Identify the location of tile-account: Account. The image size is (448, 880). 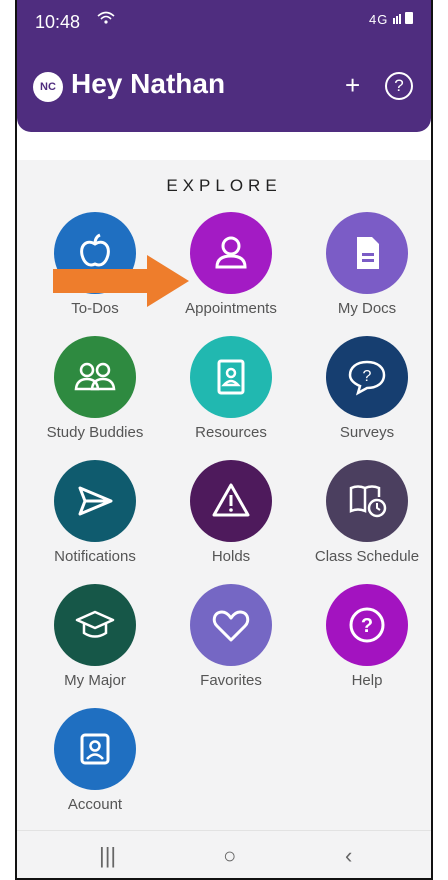
(95, 764).